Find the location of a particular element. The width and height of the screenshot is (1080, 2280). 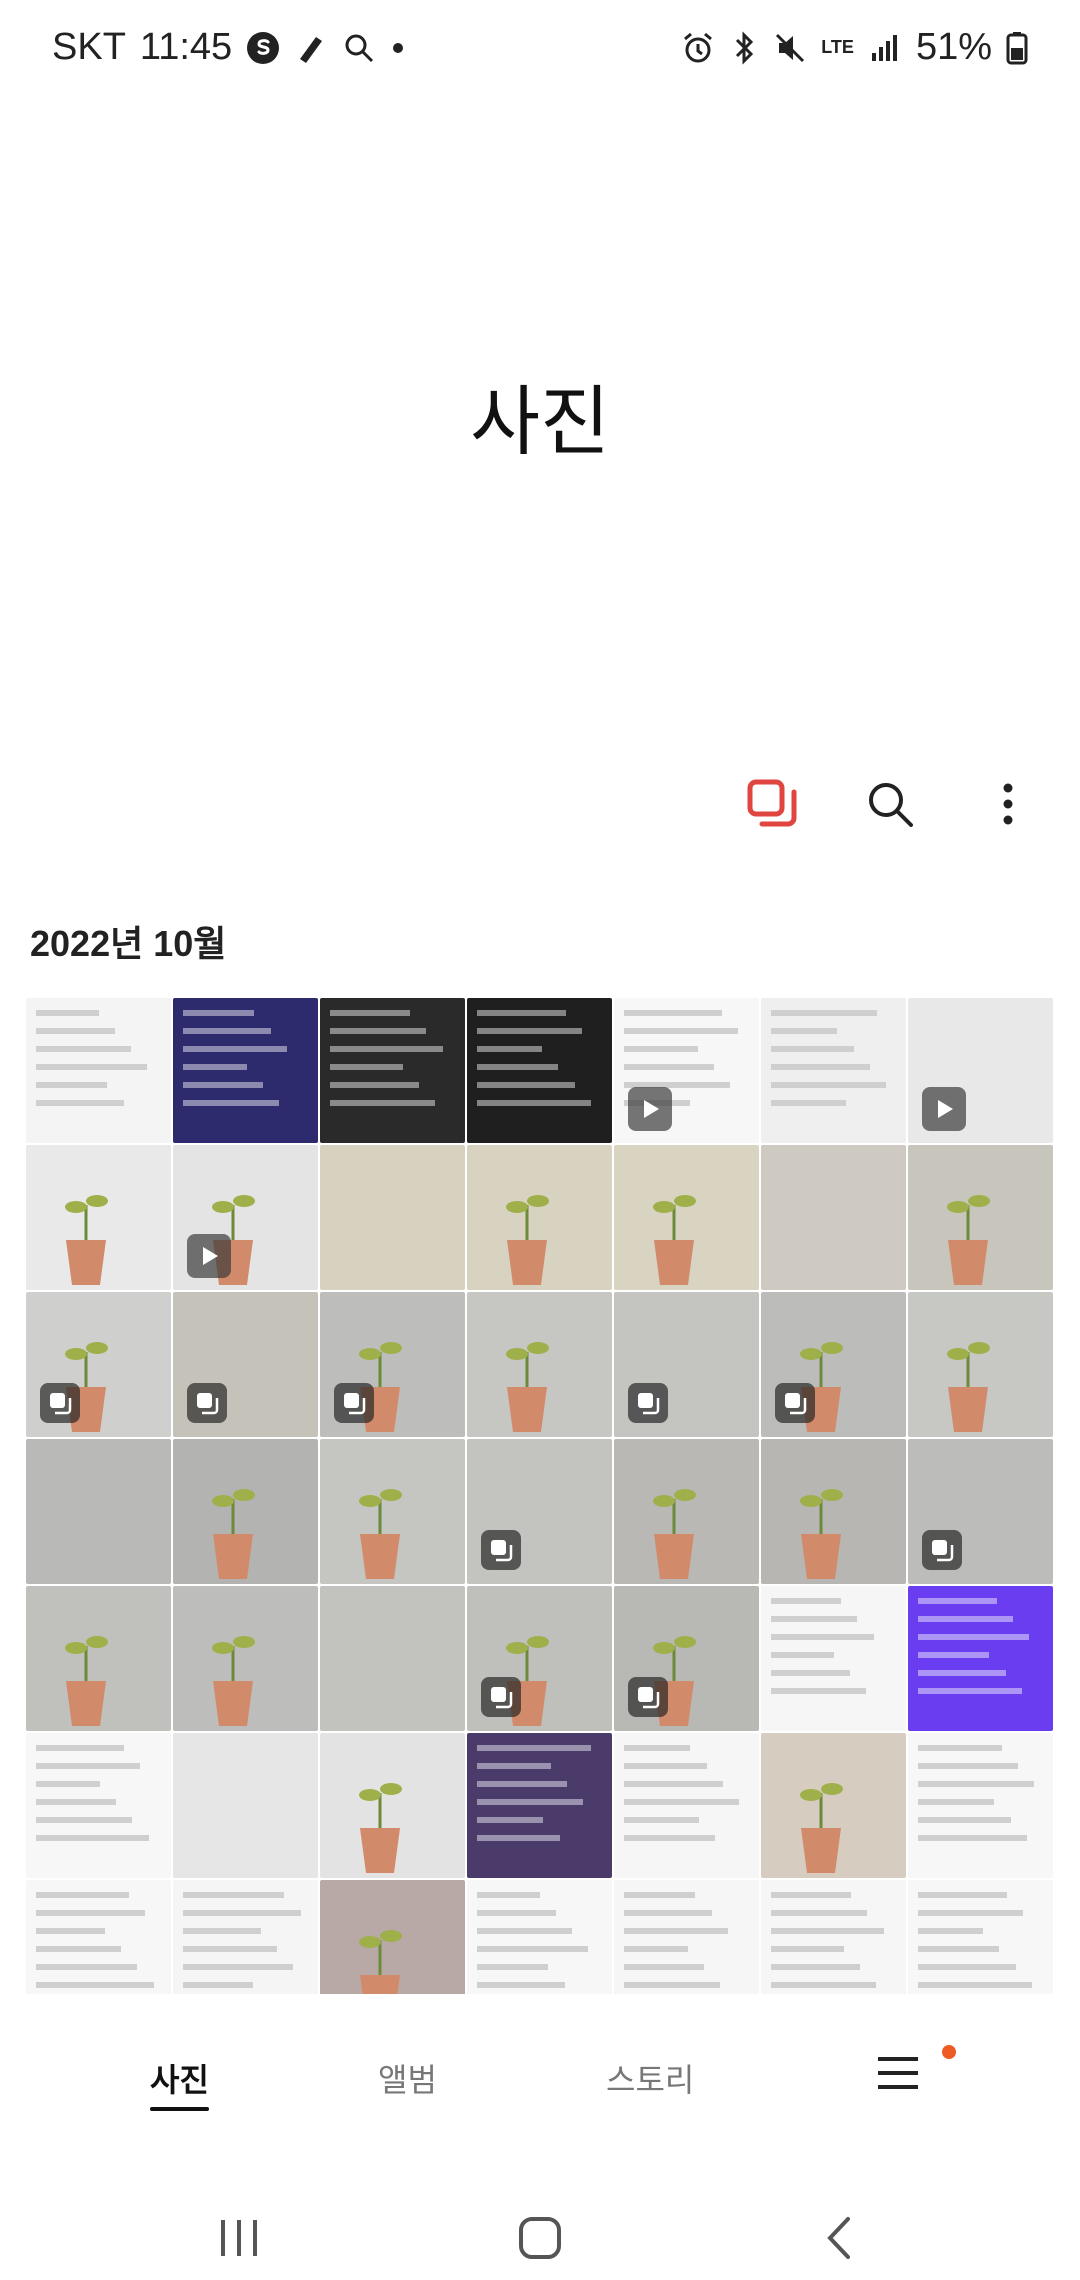

more-vert-icon is located at coordinates (1008, 806).